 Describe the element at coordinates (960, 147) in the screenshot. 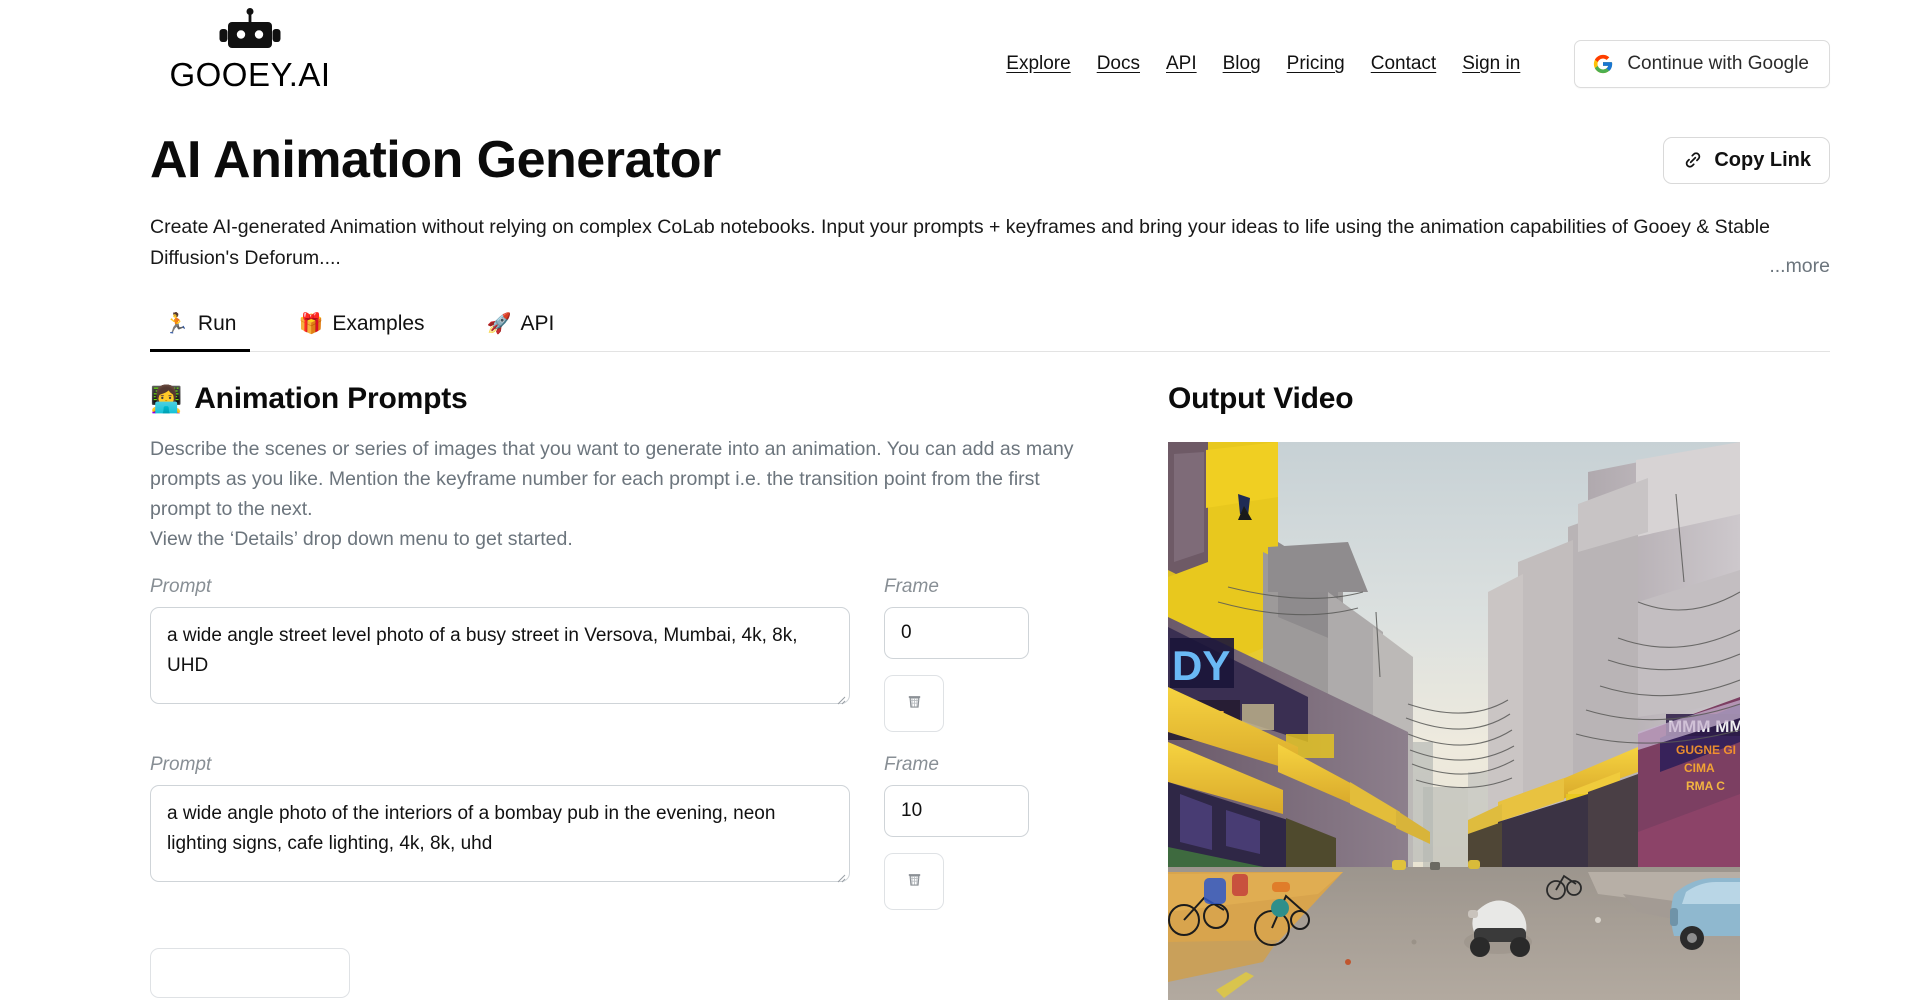

I see `title-bar: AI Animation Generator Copy Link` at that location.